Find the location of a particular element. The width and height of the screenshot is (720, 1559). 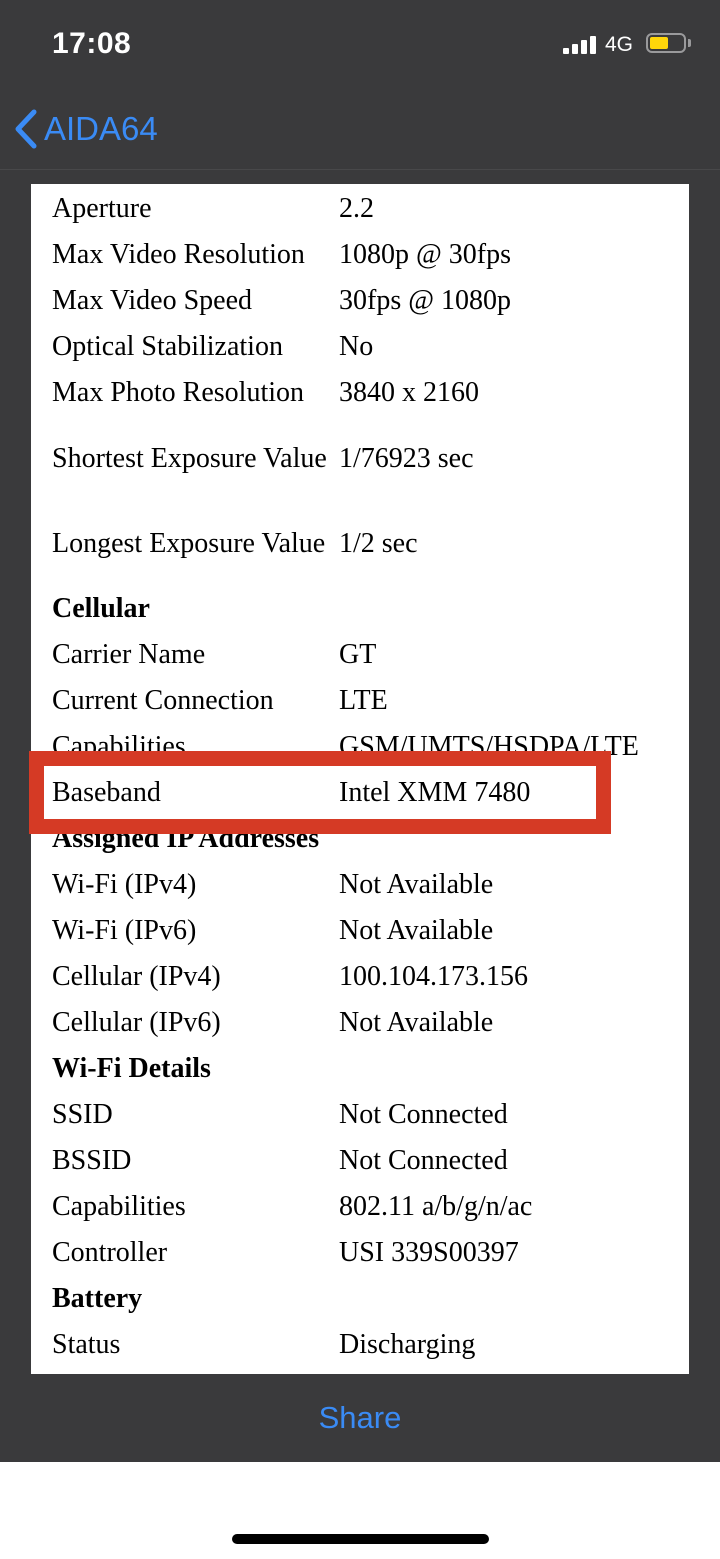

info-row-value: 1/2 sec is located at coordinates (378, 543).